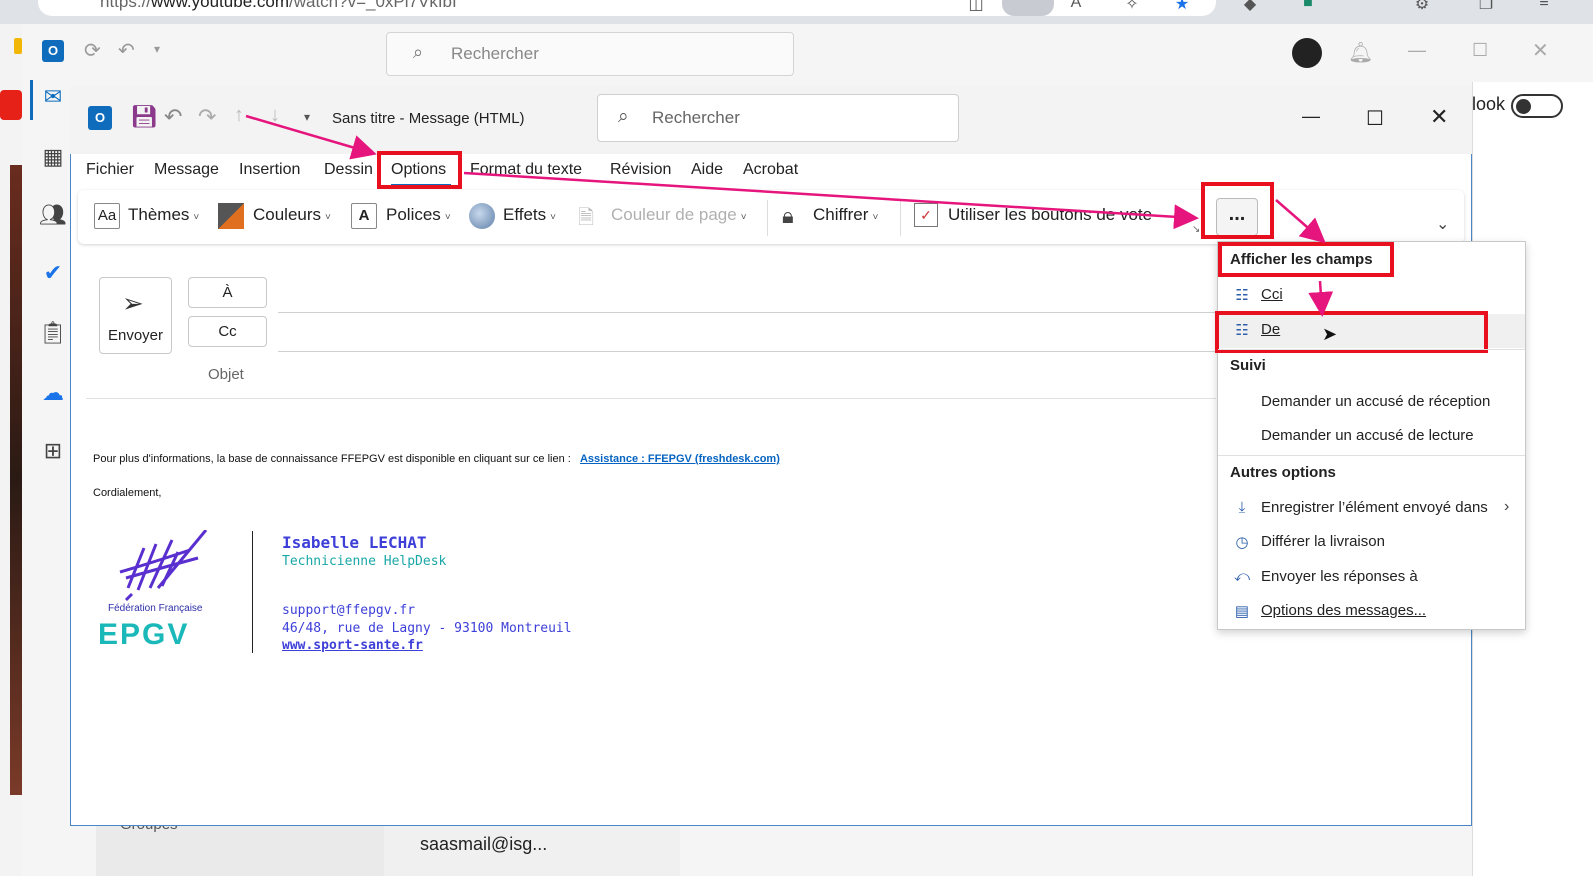  I want to click on redo-icon: ↷, so click(207, 117).